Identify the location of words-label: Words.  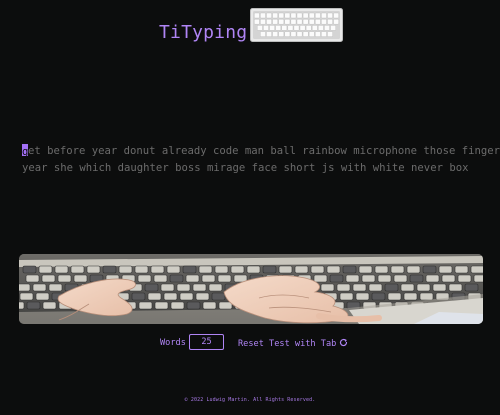
(173, 343).